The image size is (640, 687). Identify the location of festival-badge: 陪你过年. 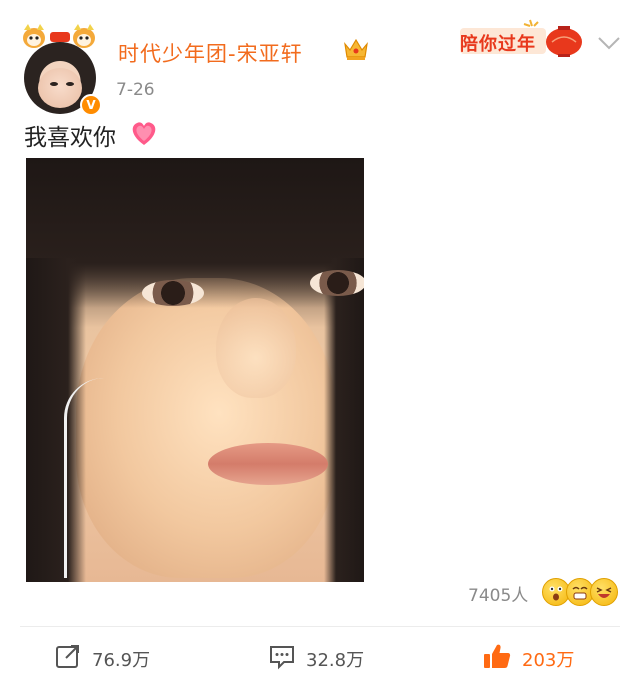
(524, 38).